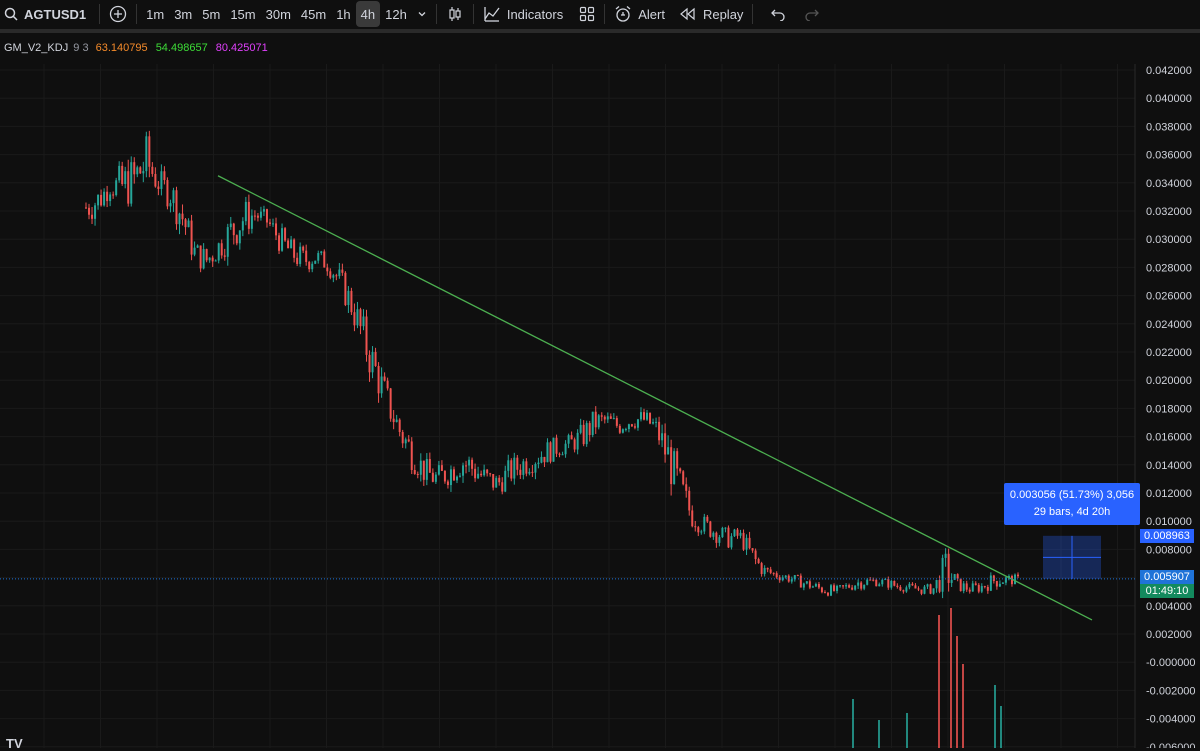  I want to click on symbol-search-button: AGTUSD1, so click(45, 14).